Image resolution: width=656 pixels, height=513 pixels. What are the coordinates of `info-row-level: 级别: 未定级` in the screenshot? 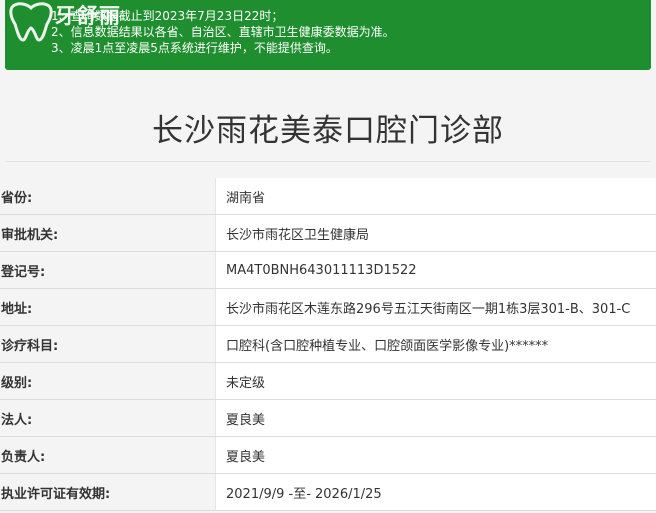 It's located at (328, 381).